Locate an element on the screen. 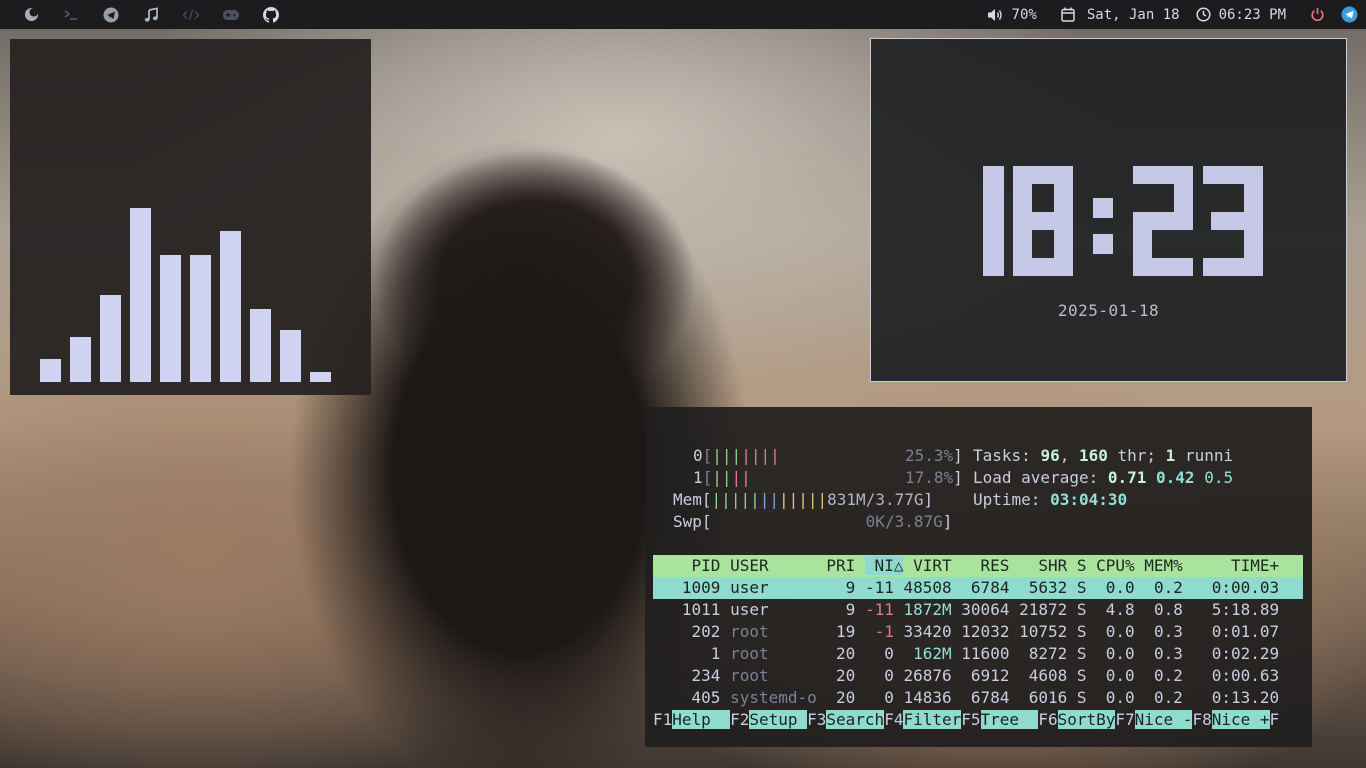 The width and height of the screenshot is (1366, 768). load-15min: 0.5 is located at coordinates (1219, 477).